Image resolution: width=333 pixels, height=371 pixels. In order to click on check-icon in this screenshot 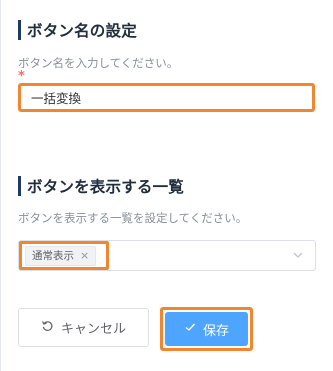, I will do `click(190, 329)`.